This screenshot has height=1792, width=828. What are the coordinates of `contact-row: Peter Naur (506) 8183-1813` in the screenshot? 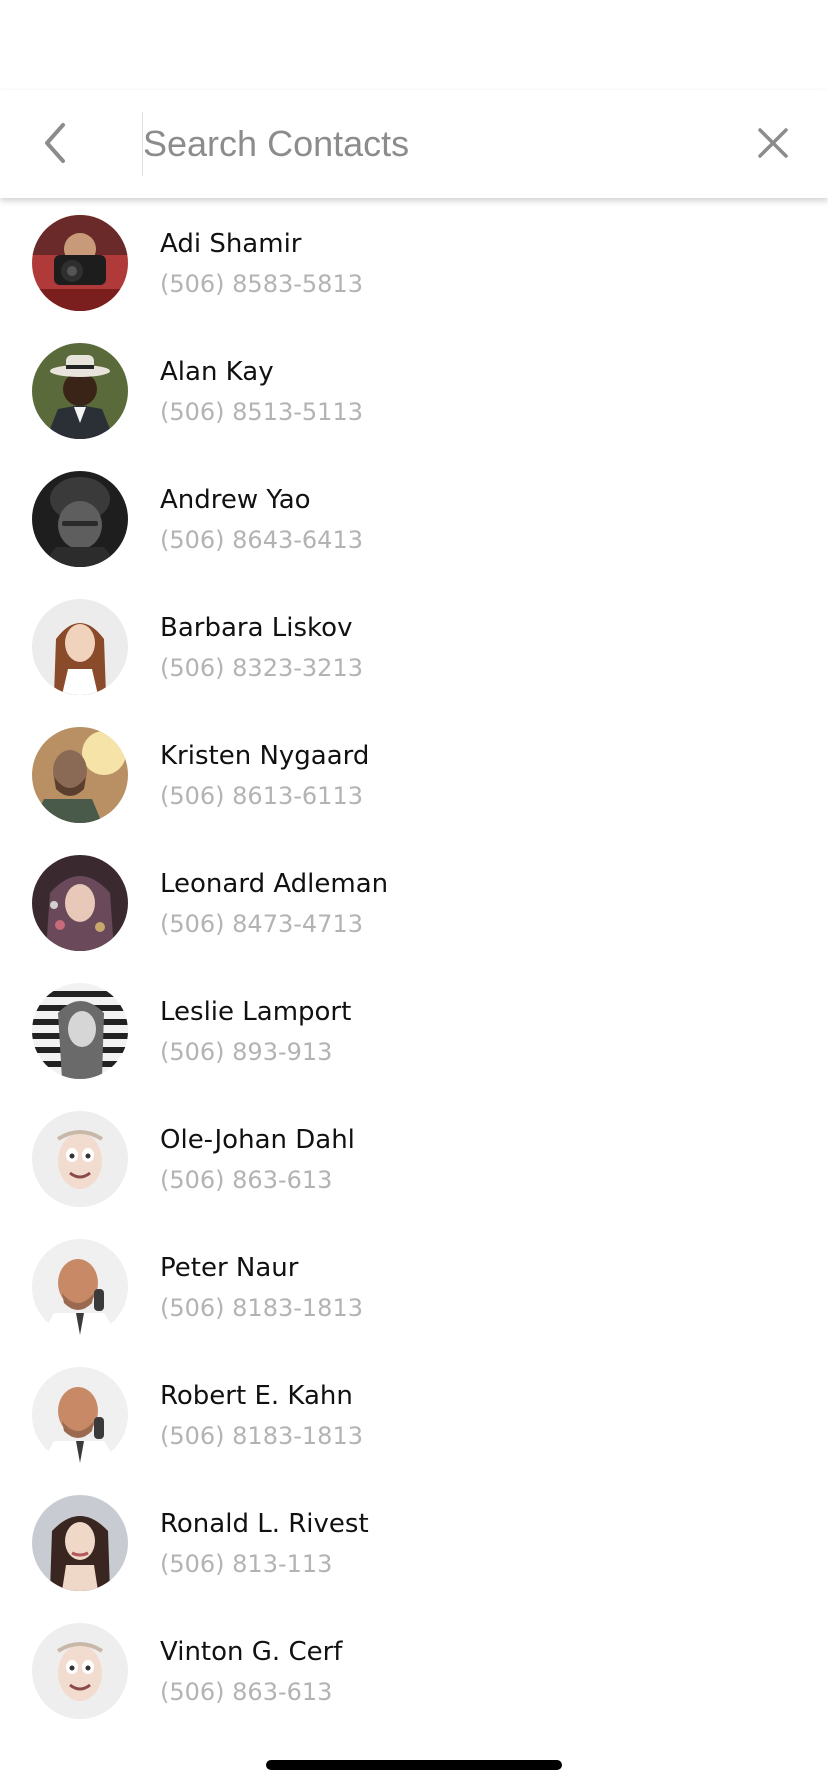 It's located at (414, 1286).